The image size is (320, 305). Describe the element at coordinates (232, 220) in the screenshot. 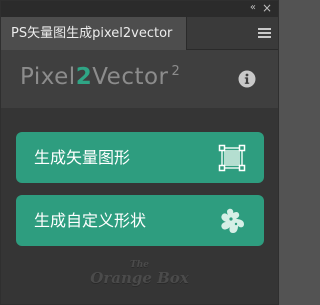

I see `custom-shape-icon` at that location.